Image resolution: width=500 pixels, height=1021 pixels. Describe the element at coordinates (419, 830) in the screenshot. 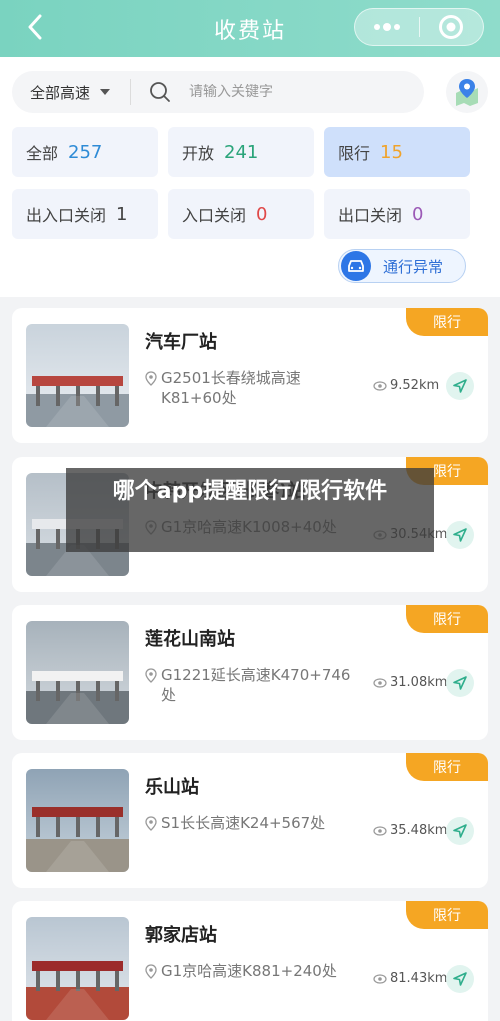

I see `station-distance-text: 35.48km` at that location.